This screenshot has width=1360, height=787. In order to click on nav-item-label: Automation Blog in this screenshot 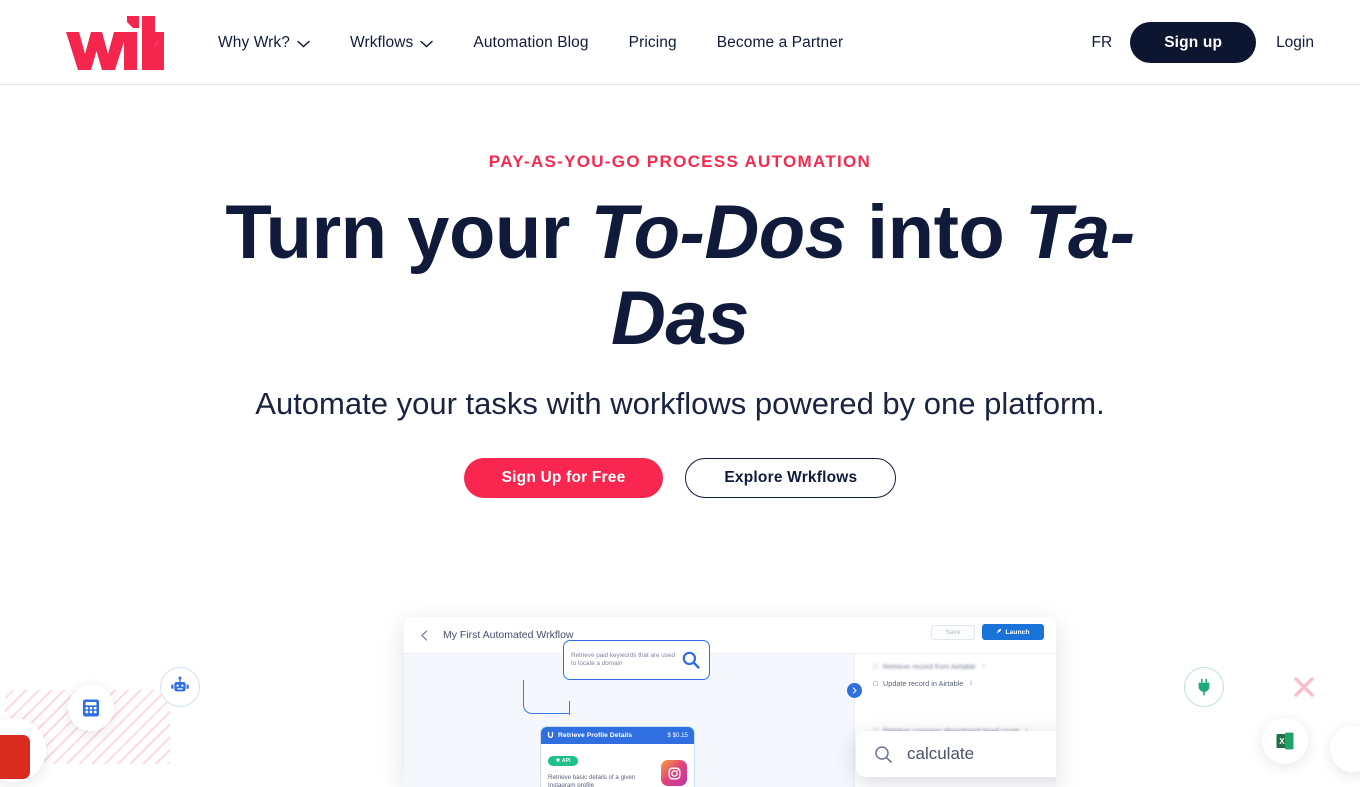, I will do `click(531, 42)`.